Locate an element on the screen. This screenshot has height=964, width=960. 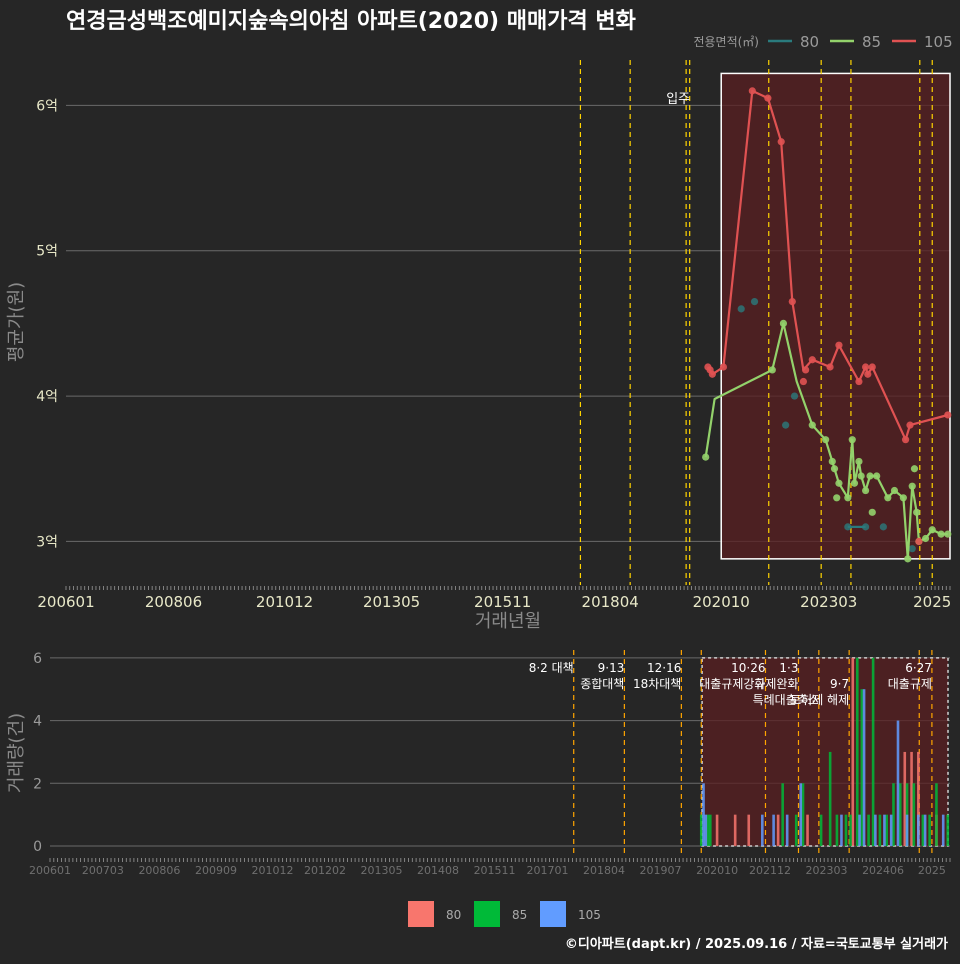
legend-label-80: 80 is located at coordinates (809, 42).